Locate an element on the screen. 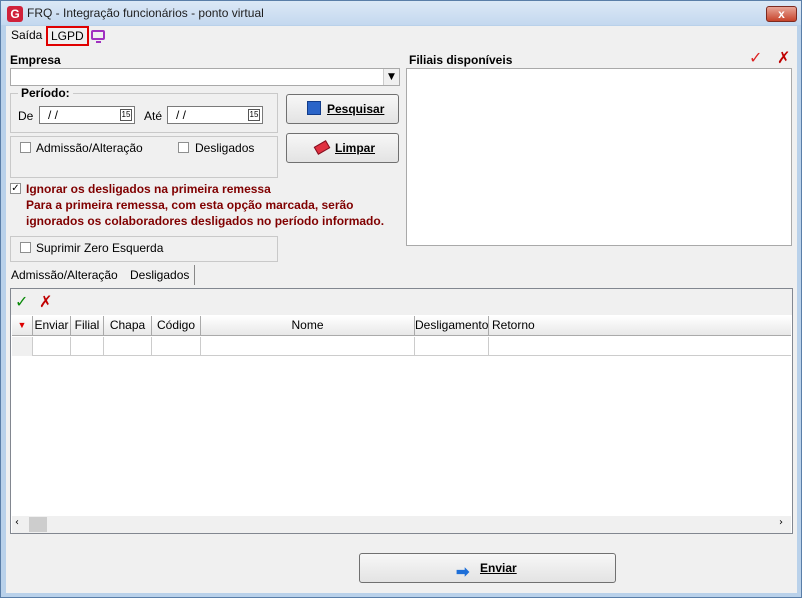  col-chapa: Chapa is located at coordinates (128, 326).